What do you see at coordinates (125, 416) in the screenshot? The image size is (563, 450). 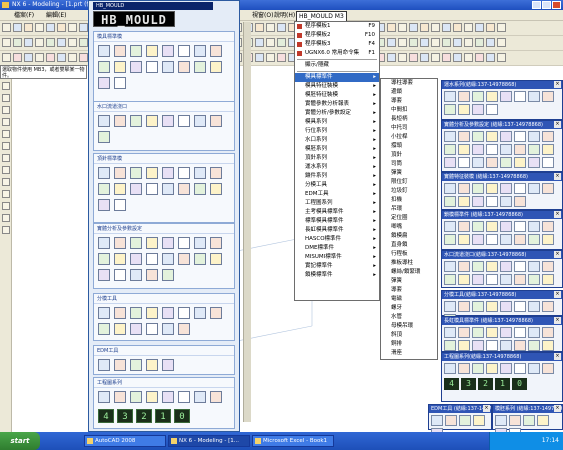 I see `number-button-3: 3` at bounding box center [125, 416].